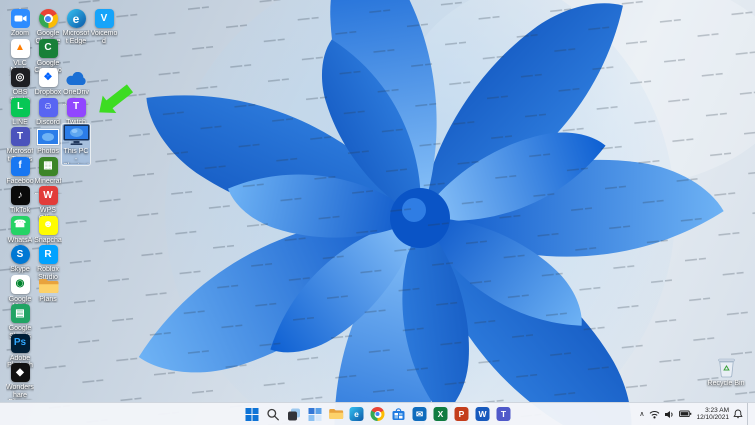  What do you see at coordinates (48, 299) in the screenshot?
I see `icon-label: Plans` at bounding box center [48, 299].